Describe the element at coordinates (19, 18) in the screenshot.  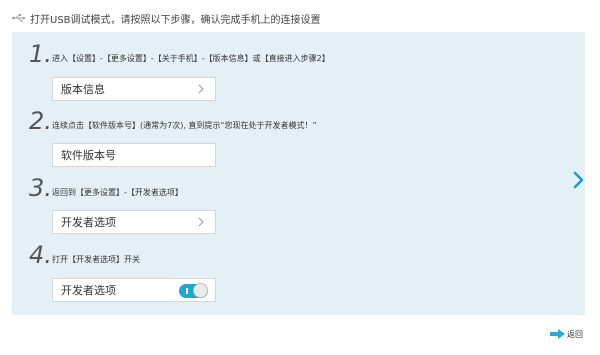
I see `usb-icon` at that location.